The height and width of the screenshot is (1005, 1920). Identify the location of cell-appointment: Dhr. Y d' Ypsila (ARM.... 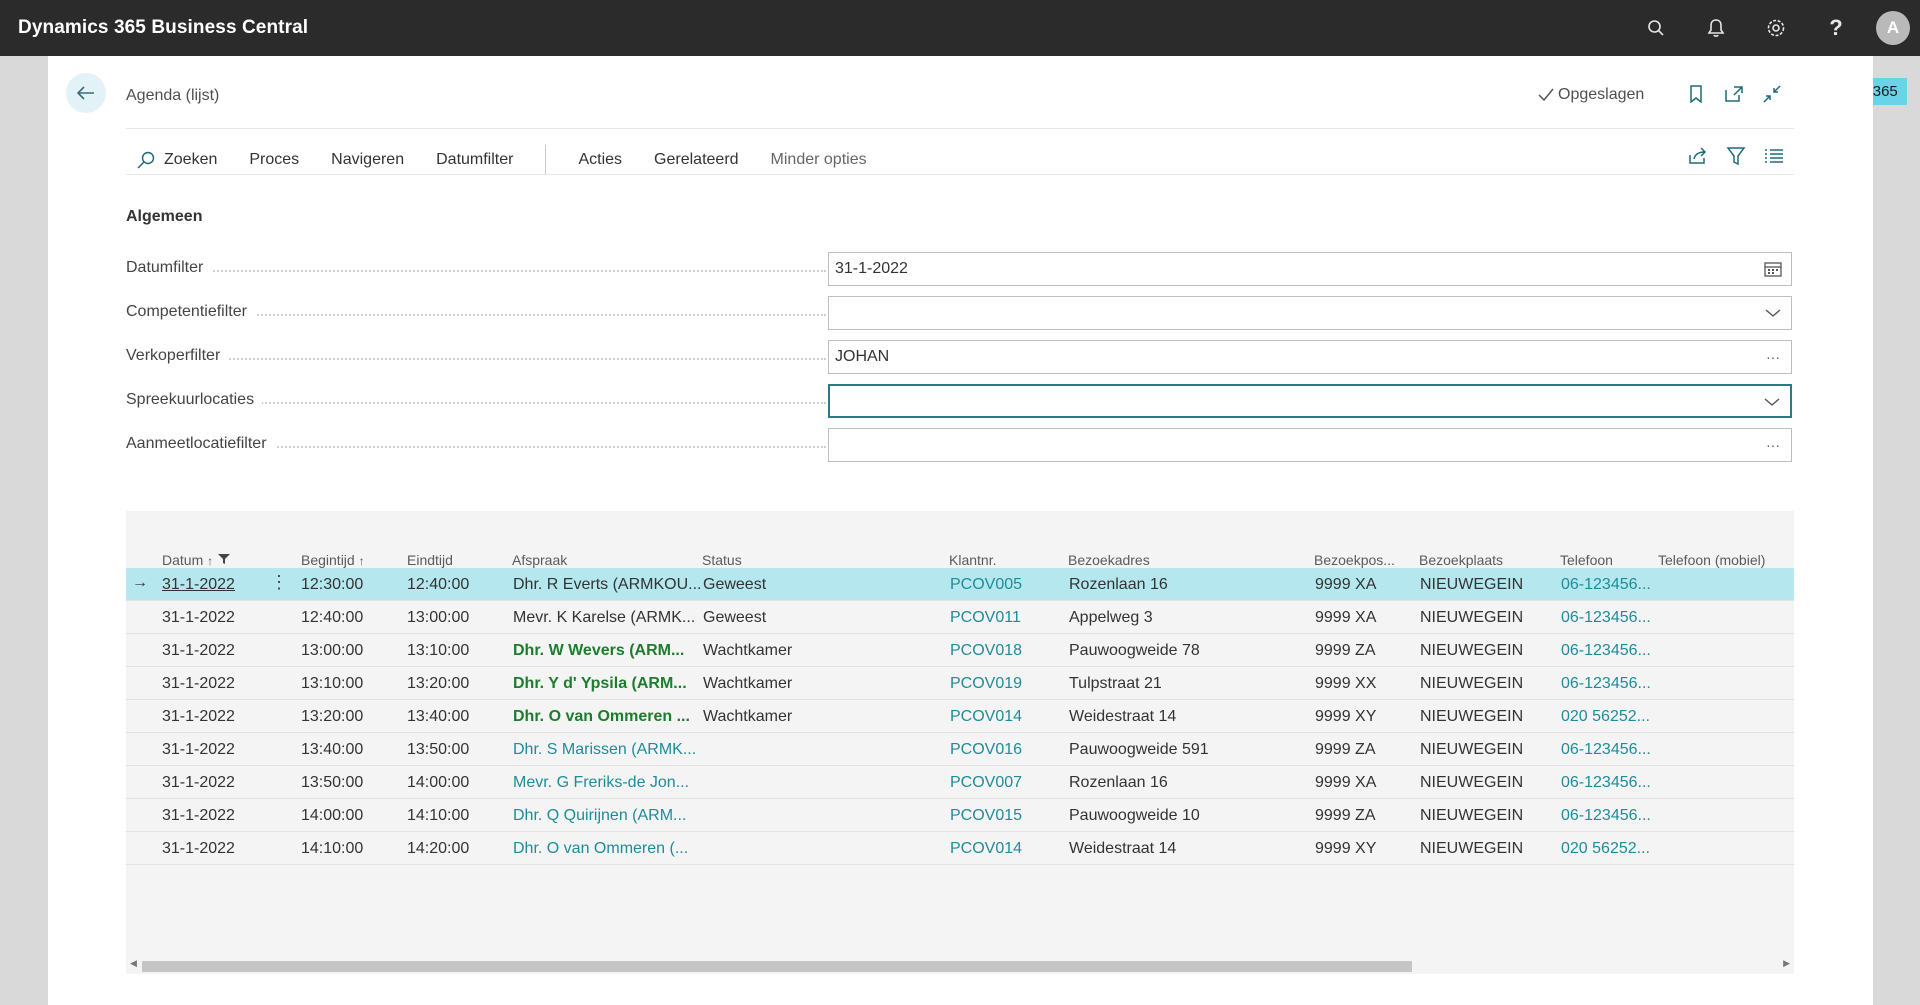
(600, 684).